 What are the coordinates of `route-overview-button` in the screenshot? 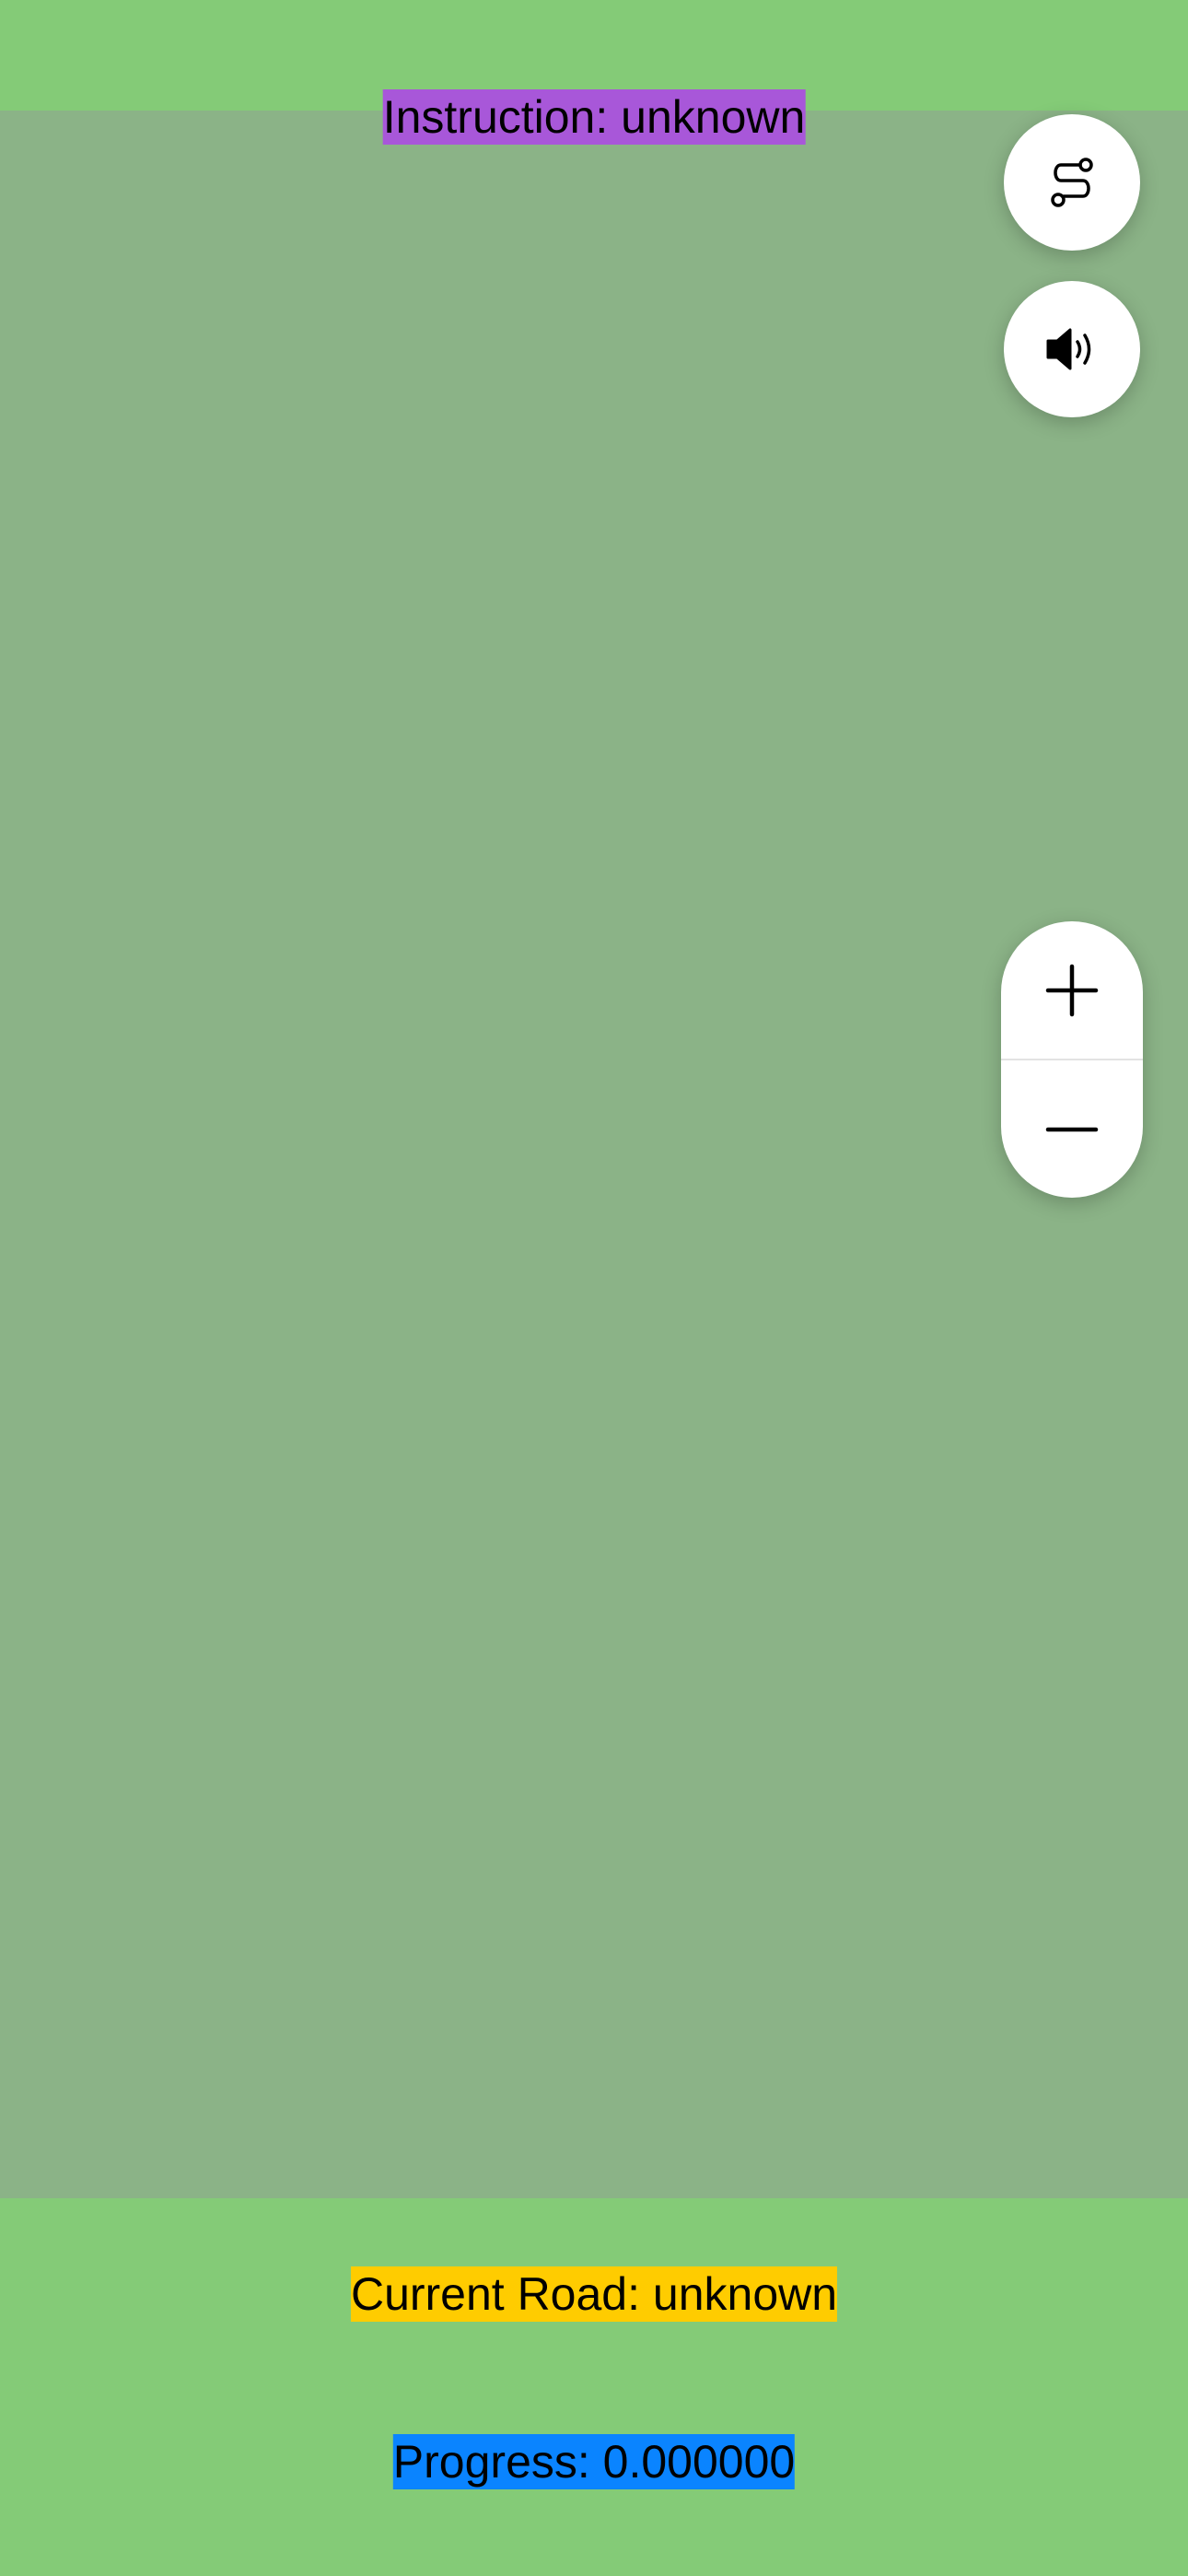 It's located at (1072, 182).